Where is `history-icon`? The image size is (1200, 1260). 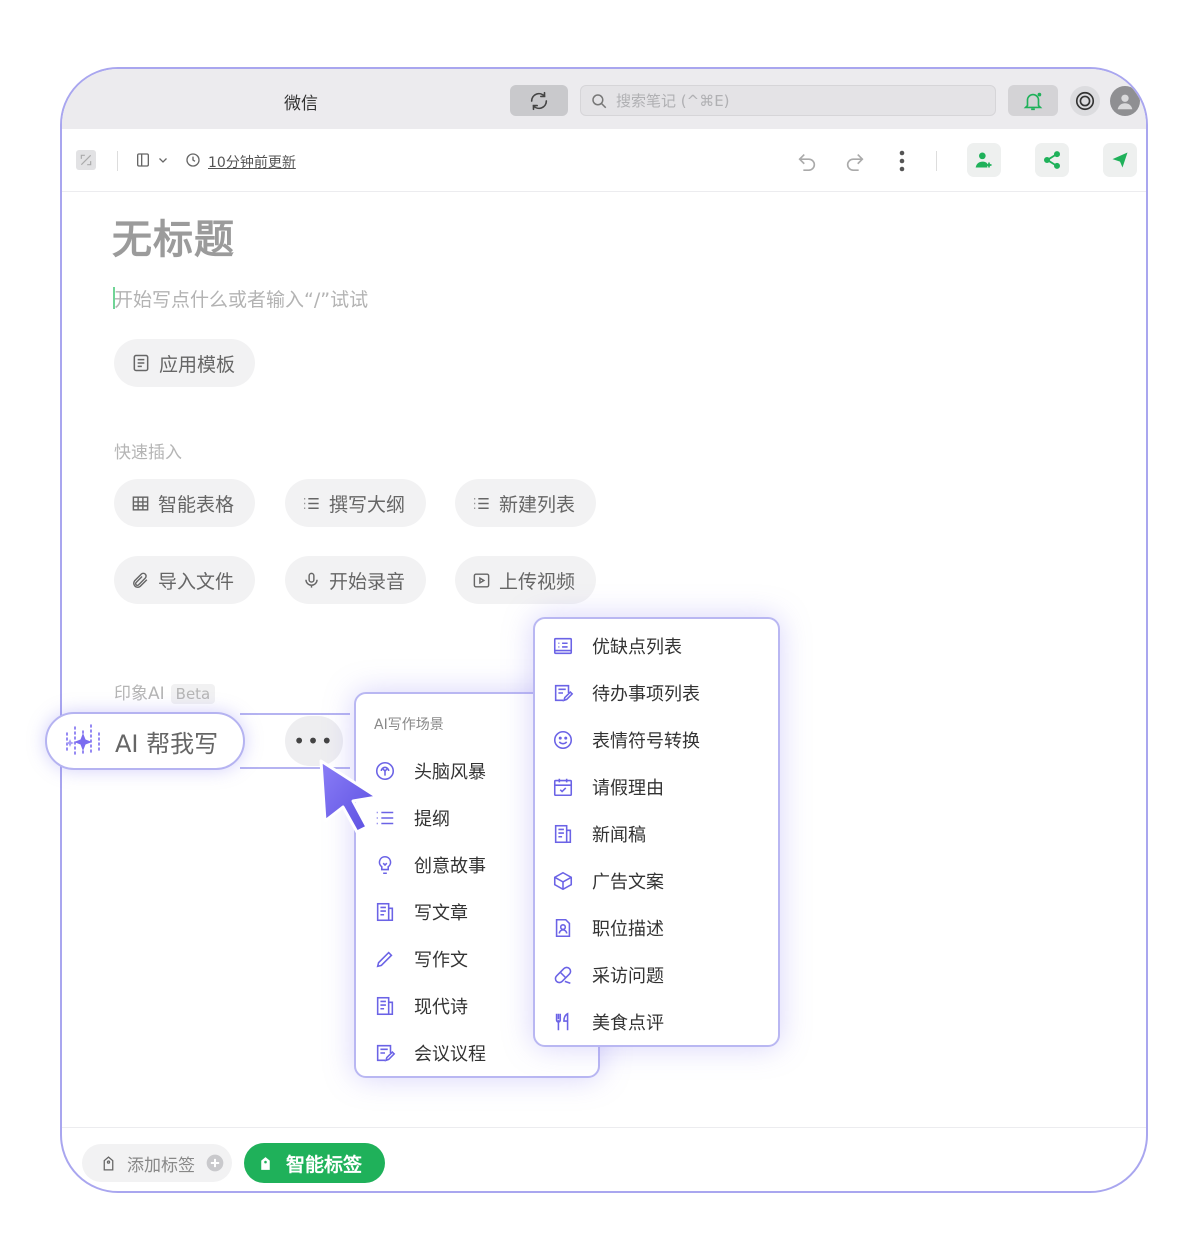 history-icon is located at coordinates (193, 160).